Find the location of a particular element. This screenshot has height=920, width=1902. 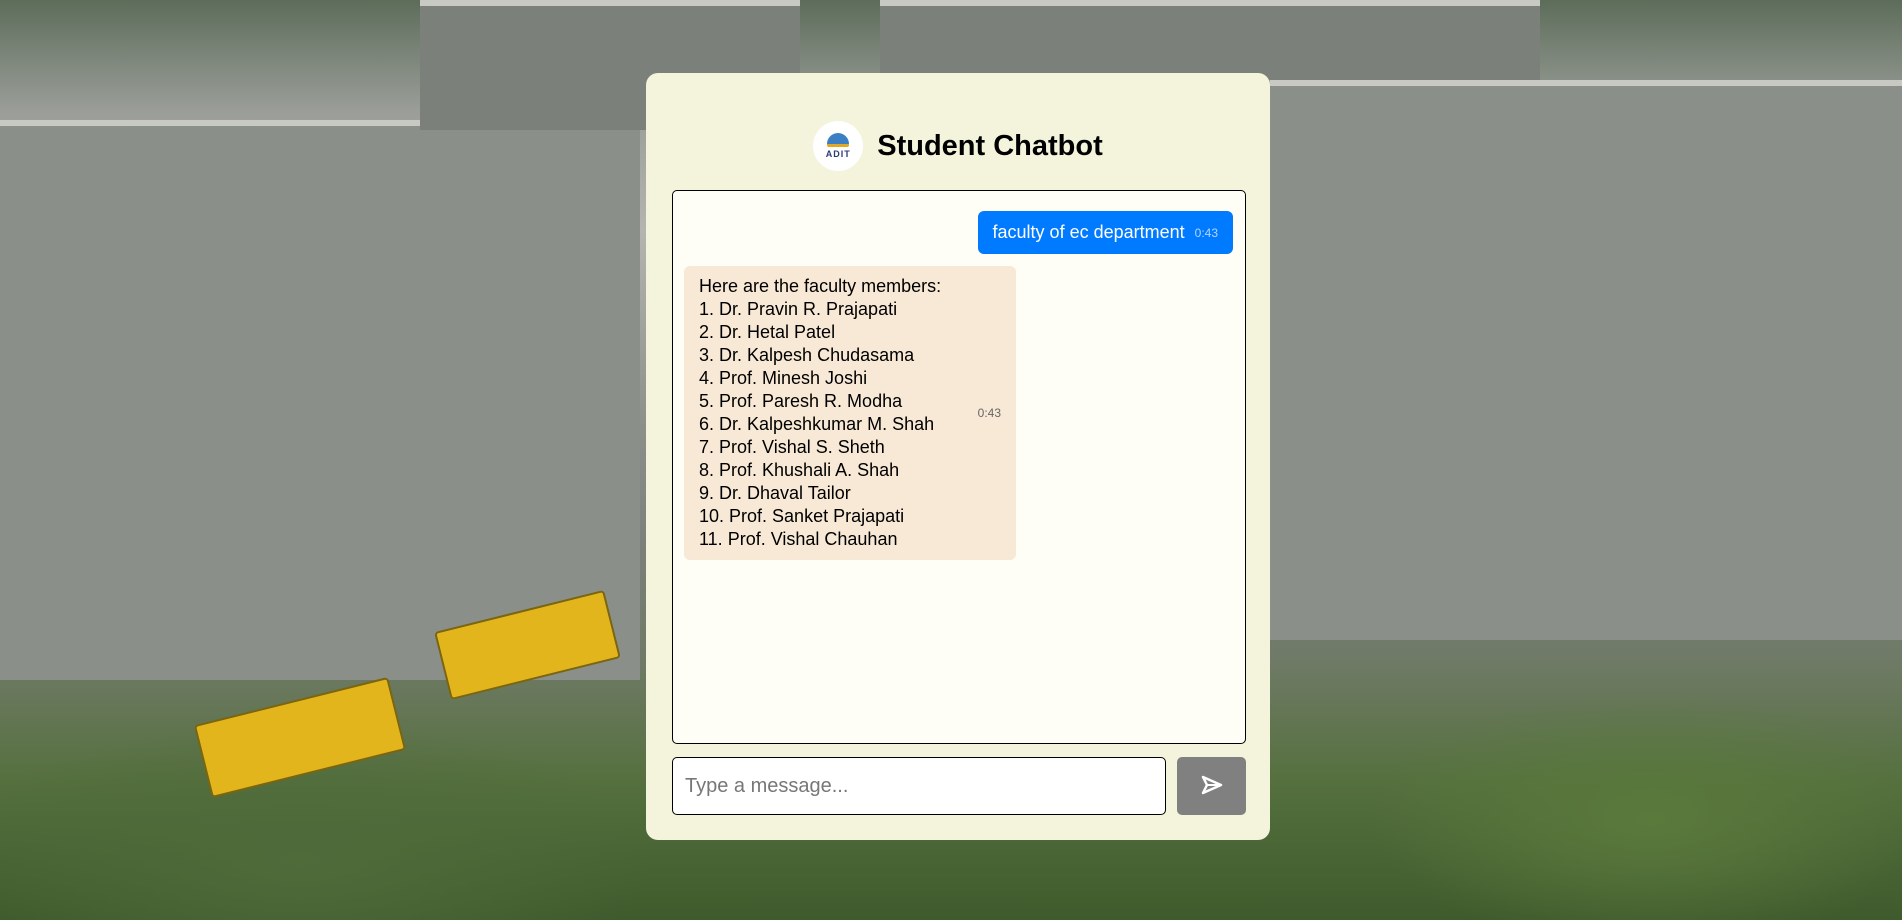

adit-logo: ADIT is located at coordinates (838, 146).